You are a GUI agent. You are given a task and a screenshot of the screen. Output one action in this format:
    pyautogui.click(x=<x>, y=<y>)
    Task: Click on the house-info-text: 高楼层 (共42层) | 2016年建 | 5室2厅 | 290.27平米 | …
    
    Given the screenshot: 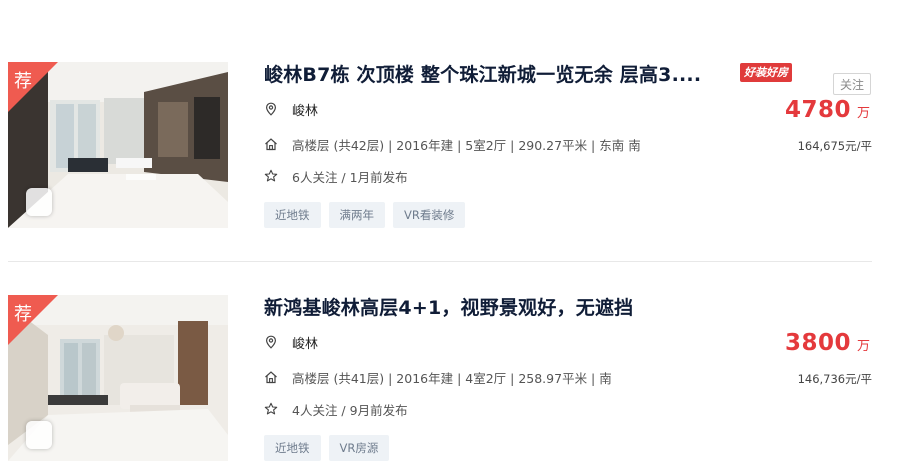 What is the action you would take?
    pyautogui.click(x=466, y=145)
    